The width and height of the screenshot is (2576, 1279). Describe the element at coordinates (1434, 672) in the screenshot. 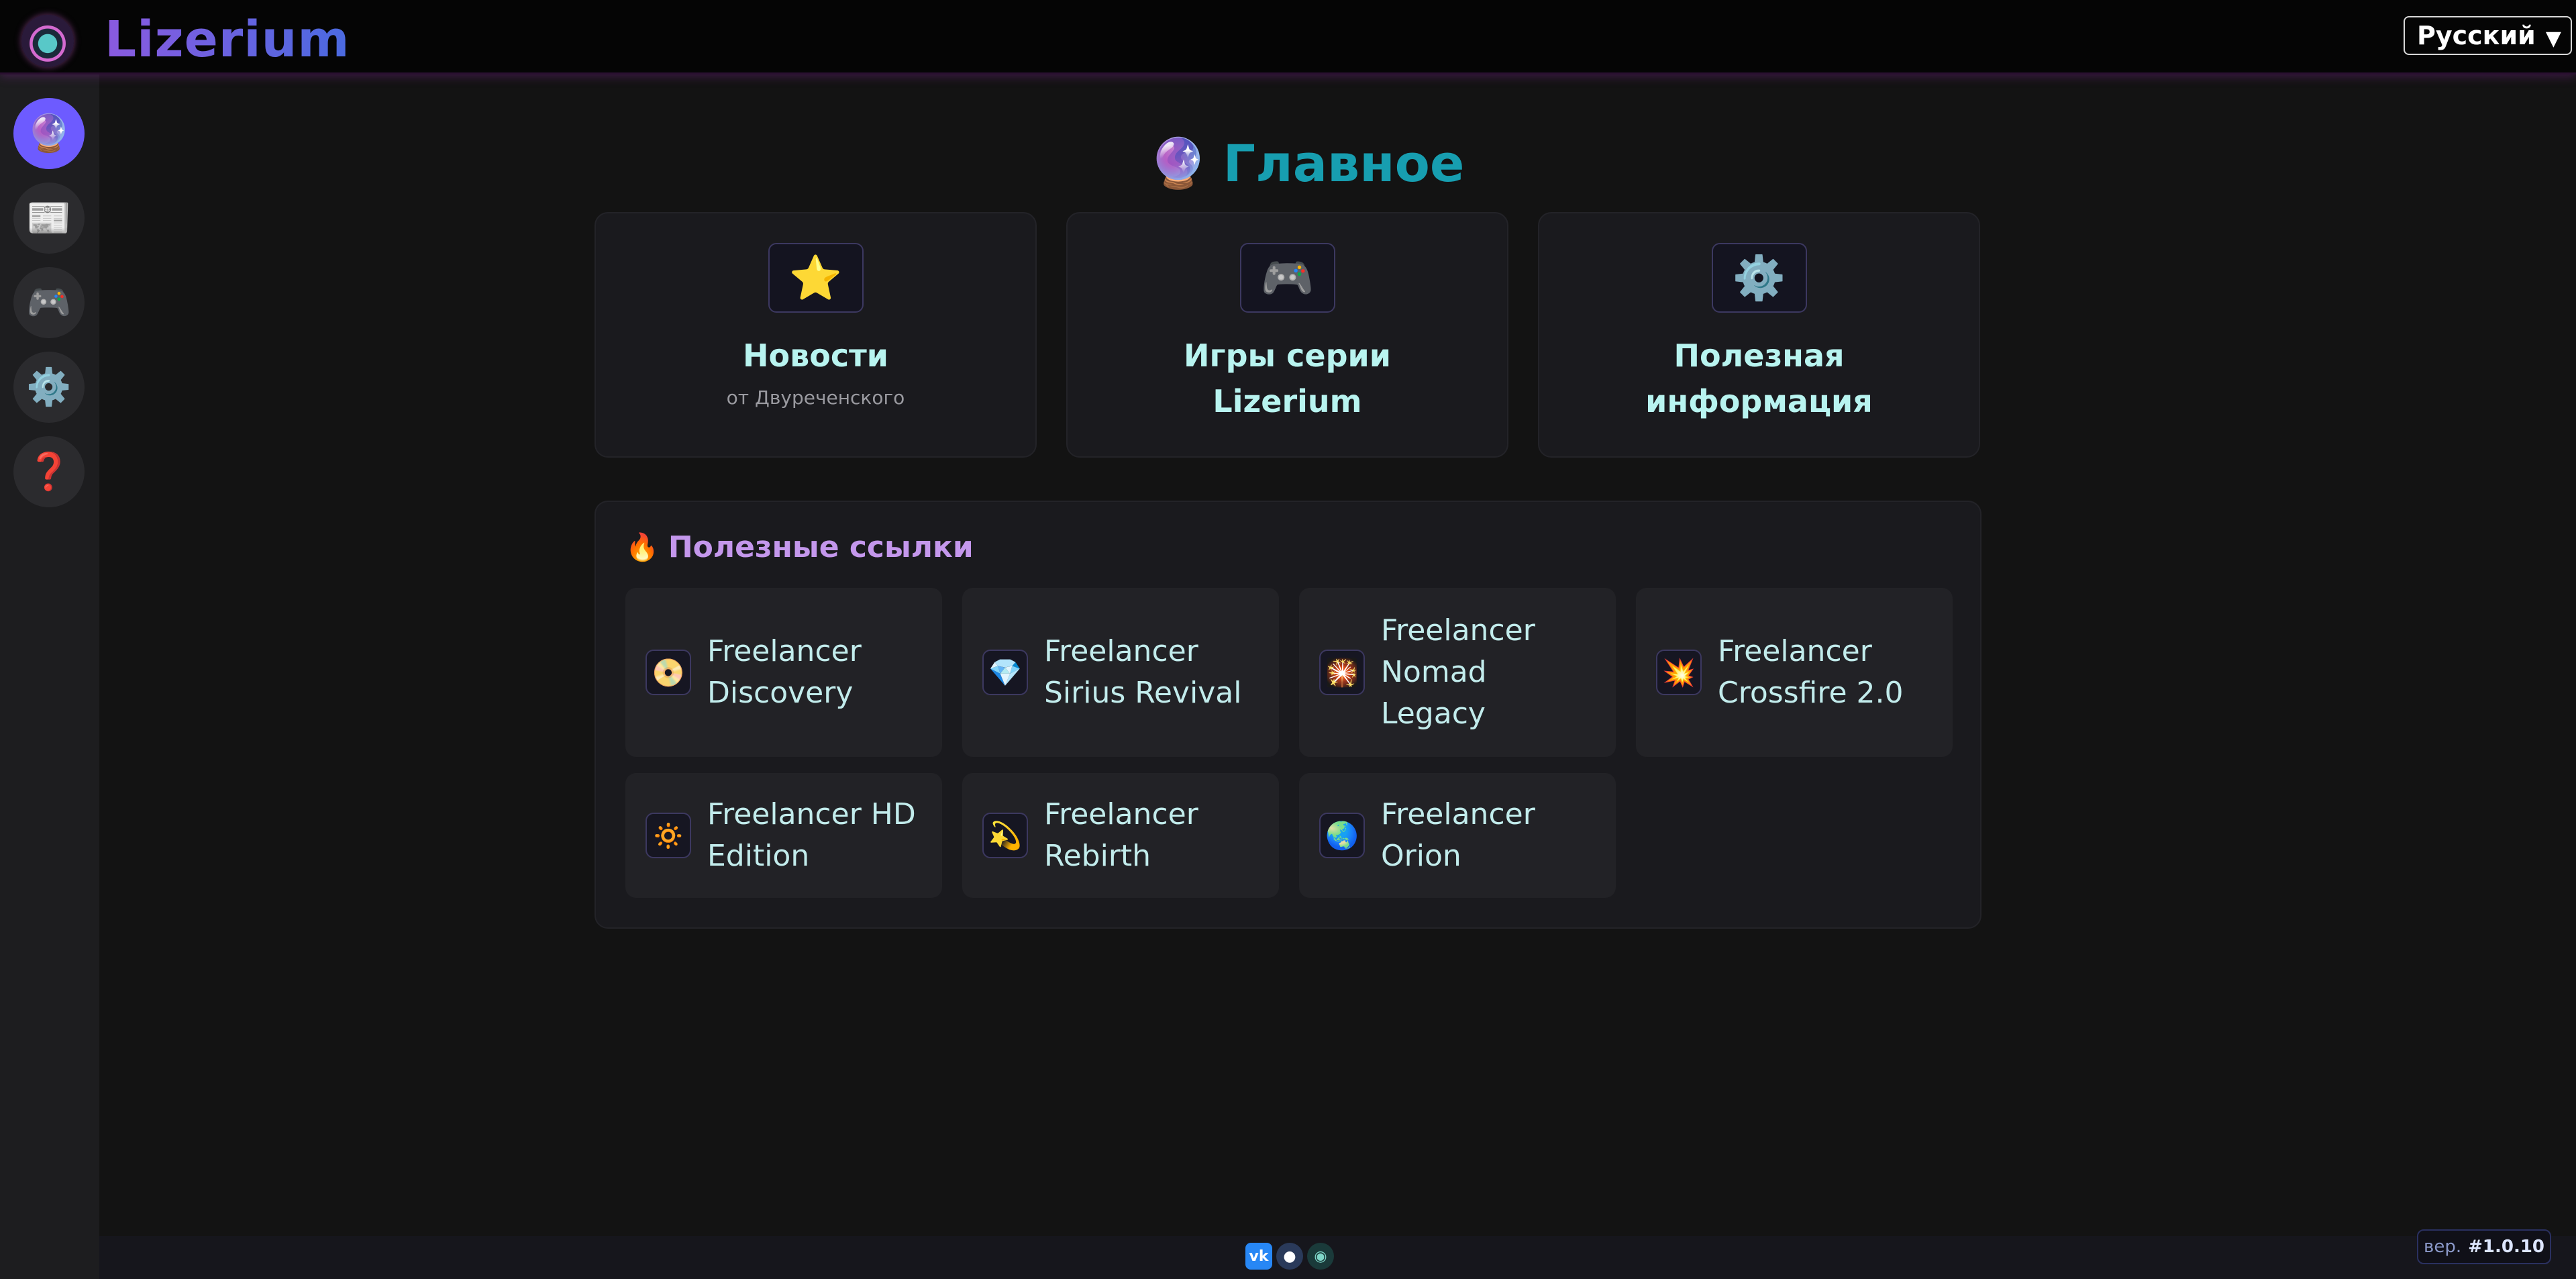

I see `link-label-line2: Nomad` at that location.